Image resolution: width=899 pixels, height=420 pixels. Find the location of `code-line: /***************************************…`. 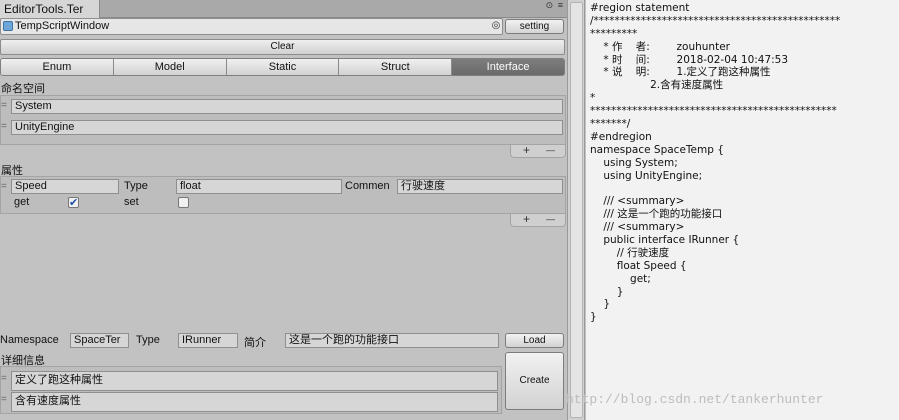

code-line: /***************************************… is located at coordinates (715, 20).